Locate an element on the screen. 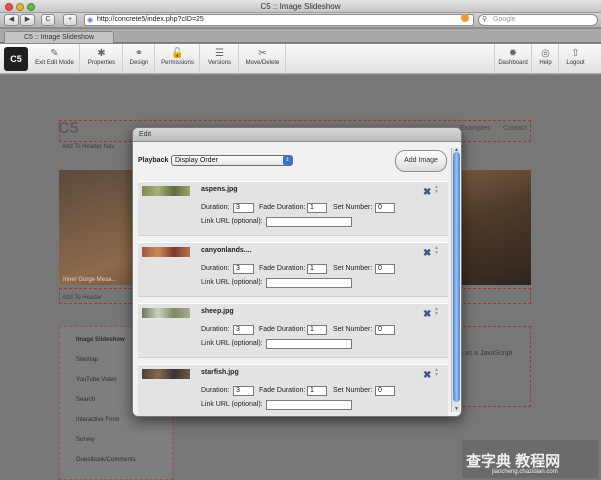  sidebar-item-youtube-video: YouTube Video is located at coordinates (96, 380).